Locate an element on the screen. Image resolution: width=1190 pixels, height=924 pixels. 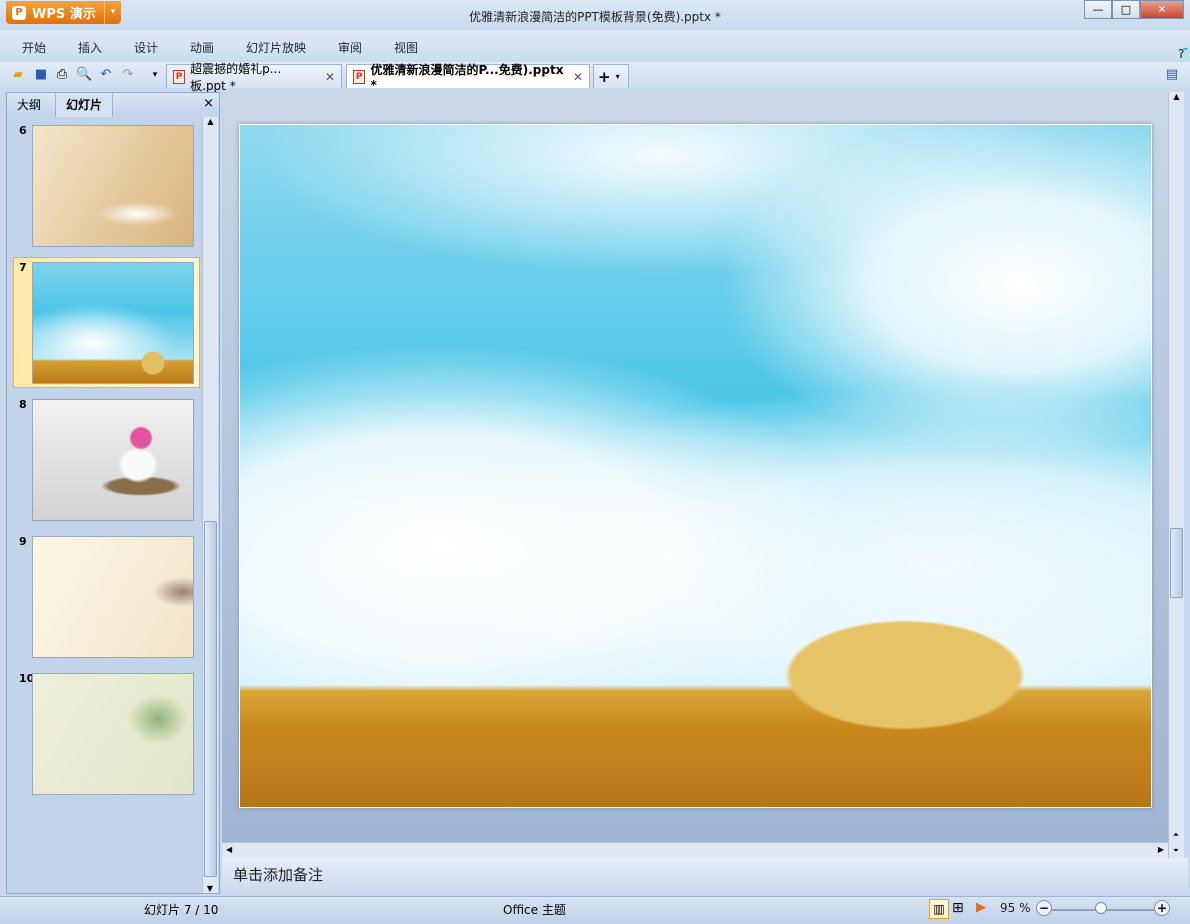
slide-sorter-icon: ⊞ is located at coordinates (958, 908).